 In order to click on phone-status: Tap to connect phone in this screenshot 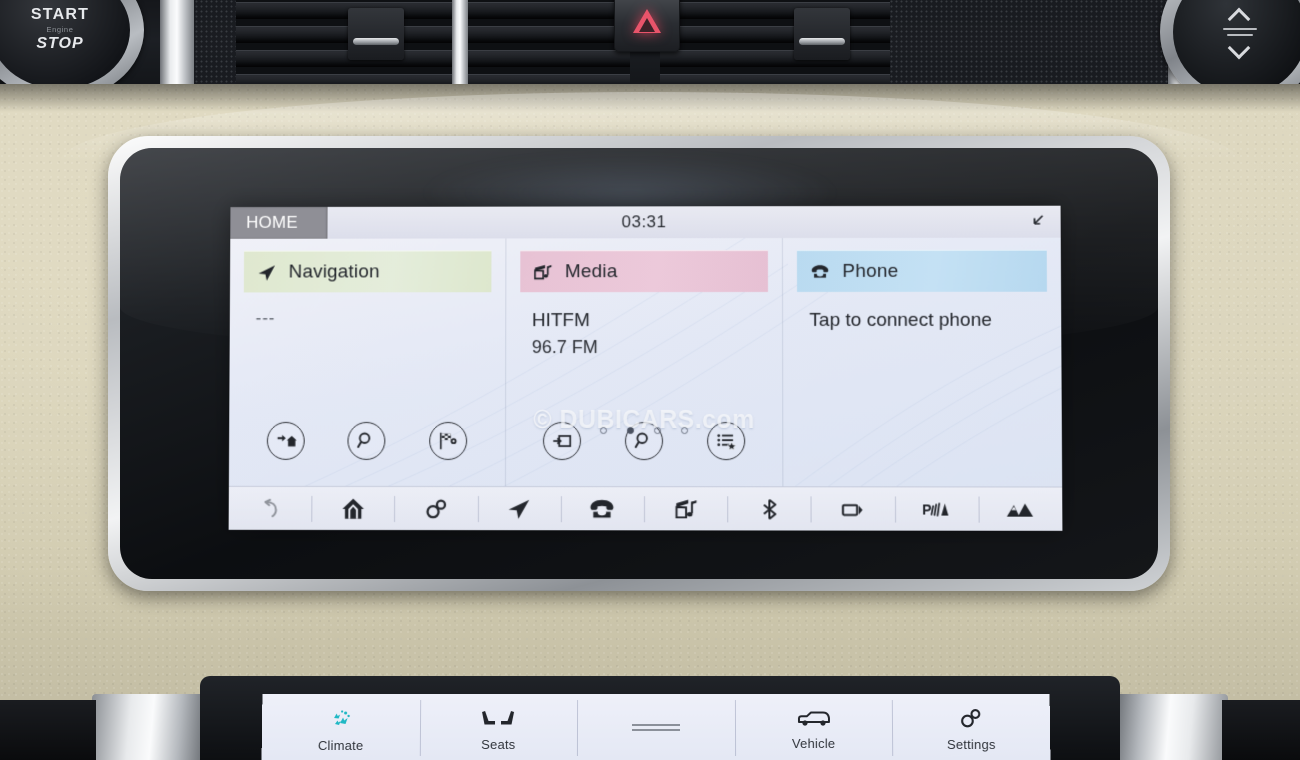, I will do `click(900, 320)`.